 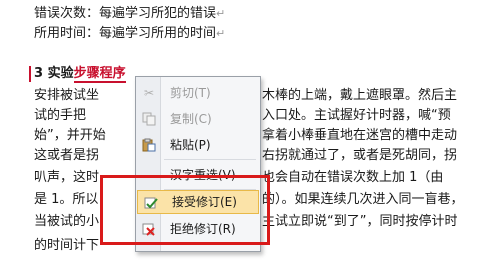 I want to click on annotation-highlight-box, so click(x=185, y=210).